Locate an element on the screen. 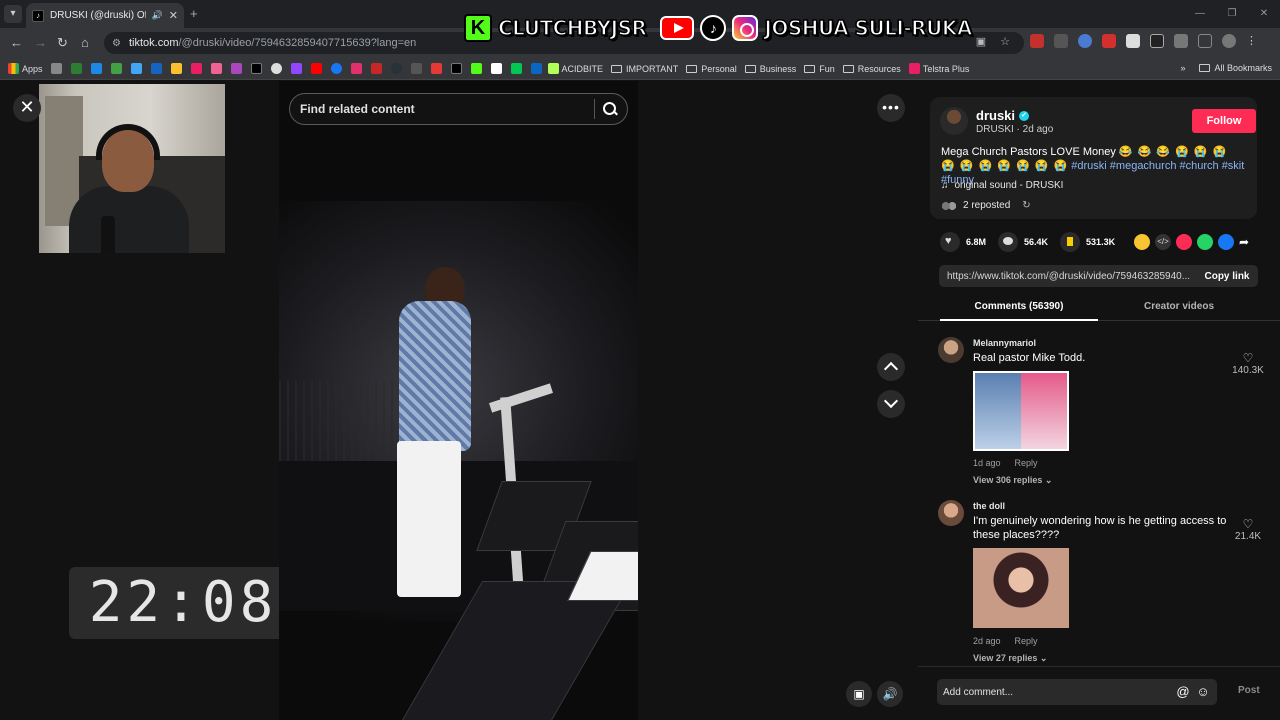 The width and height of the screenshot is (1280, 720). home-icon: ⌂ is located at coordinates (85, 42).